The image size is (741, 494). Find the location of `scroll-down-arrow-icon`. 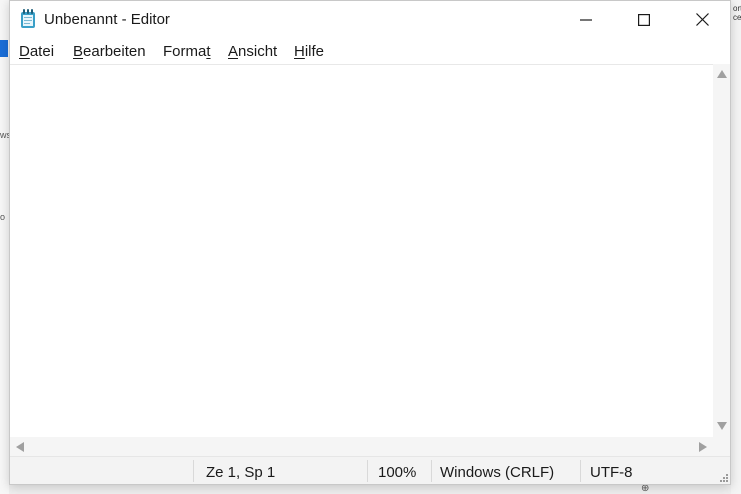

scroll-down-arrow-icon is located at coordinates (722, 426).